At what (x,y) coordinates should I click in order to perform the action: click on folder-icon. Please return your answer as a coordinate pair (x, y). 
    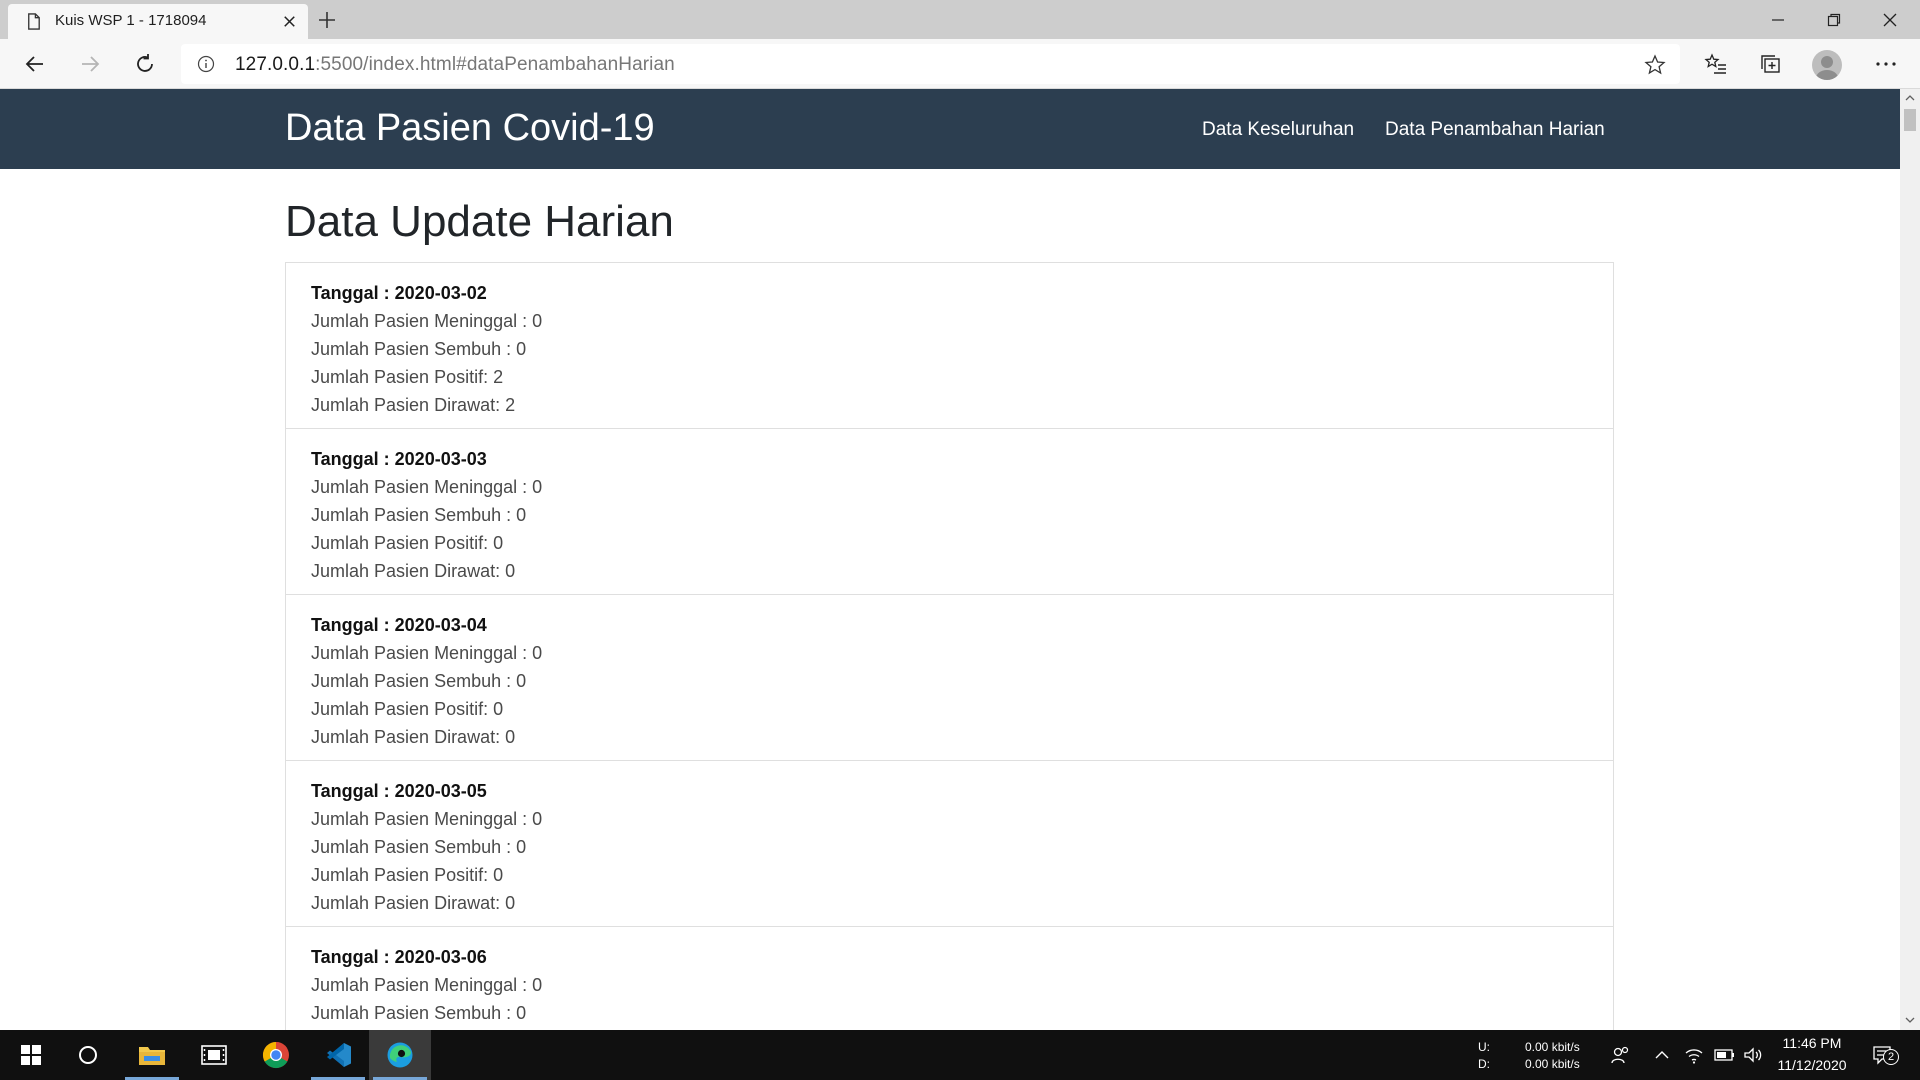
    Looking at the image, I should click on (152, 1056).